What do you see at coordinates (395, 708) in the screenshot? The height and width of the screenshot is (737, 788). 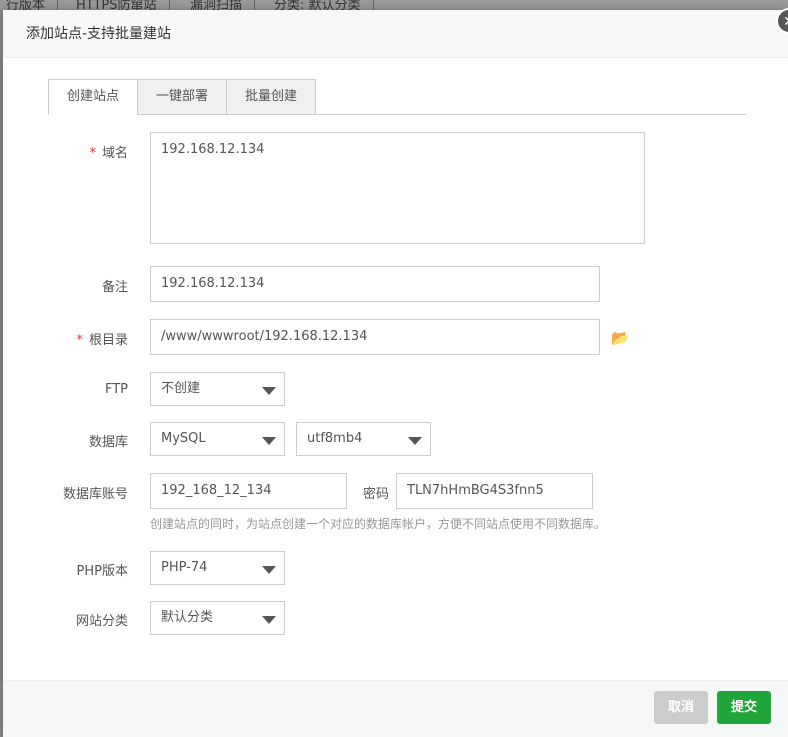 I see `dialog-footer: 取消 提交` at bounding box center [395, 708].